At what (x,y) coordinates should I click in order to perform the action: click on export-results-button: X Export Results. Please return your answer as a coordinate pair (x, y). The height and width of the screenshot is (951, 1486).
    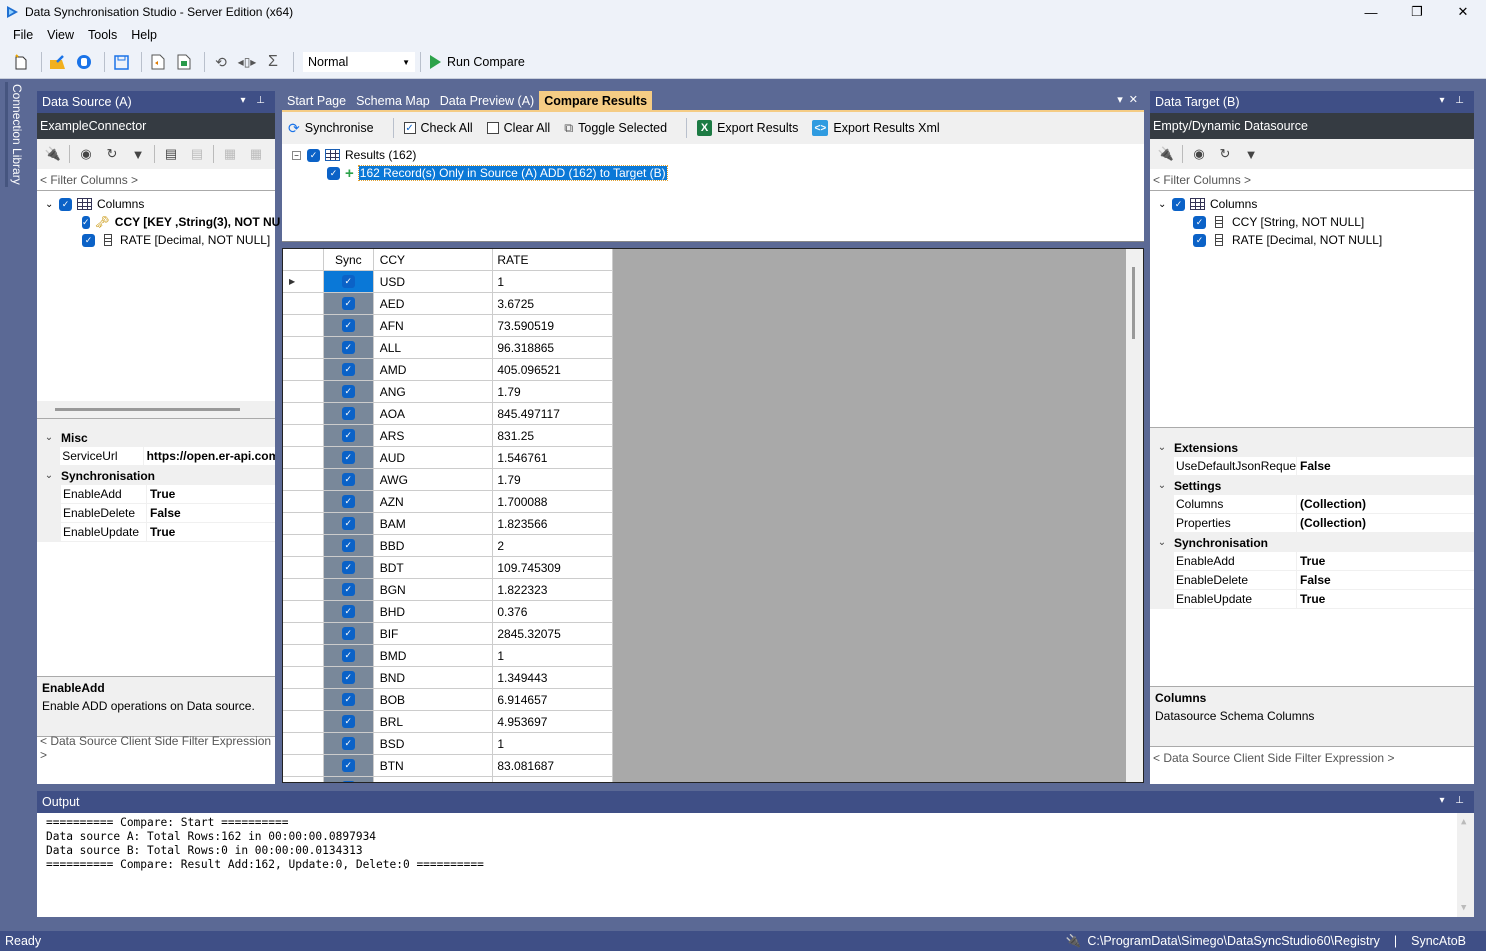
    Looking at the image, I should click on (747, 128).